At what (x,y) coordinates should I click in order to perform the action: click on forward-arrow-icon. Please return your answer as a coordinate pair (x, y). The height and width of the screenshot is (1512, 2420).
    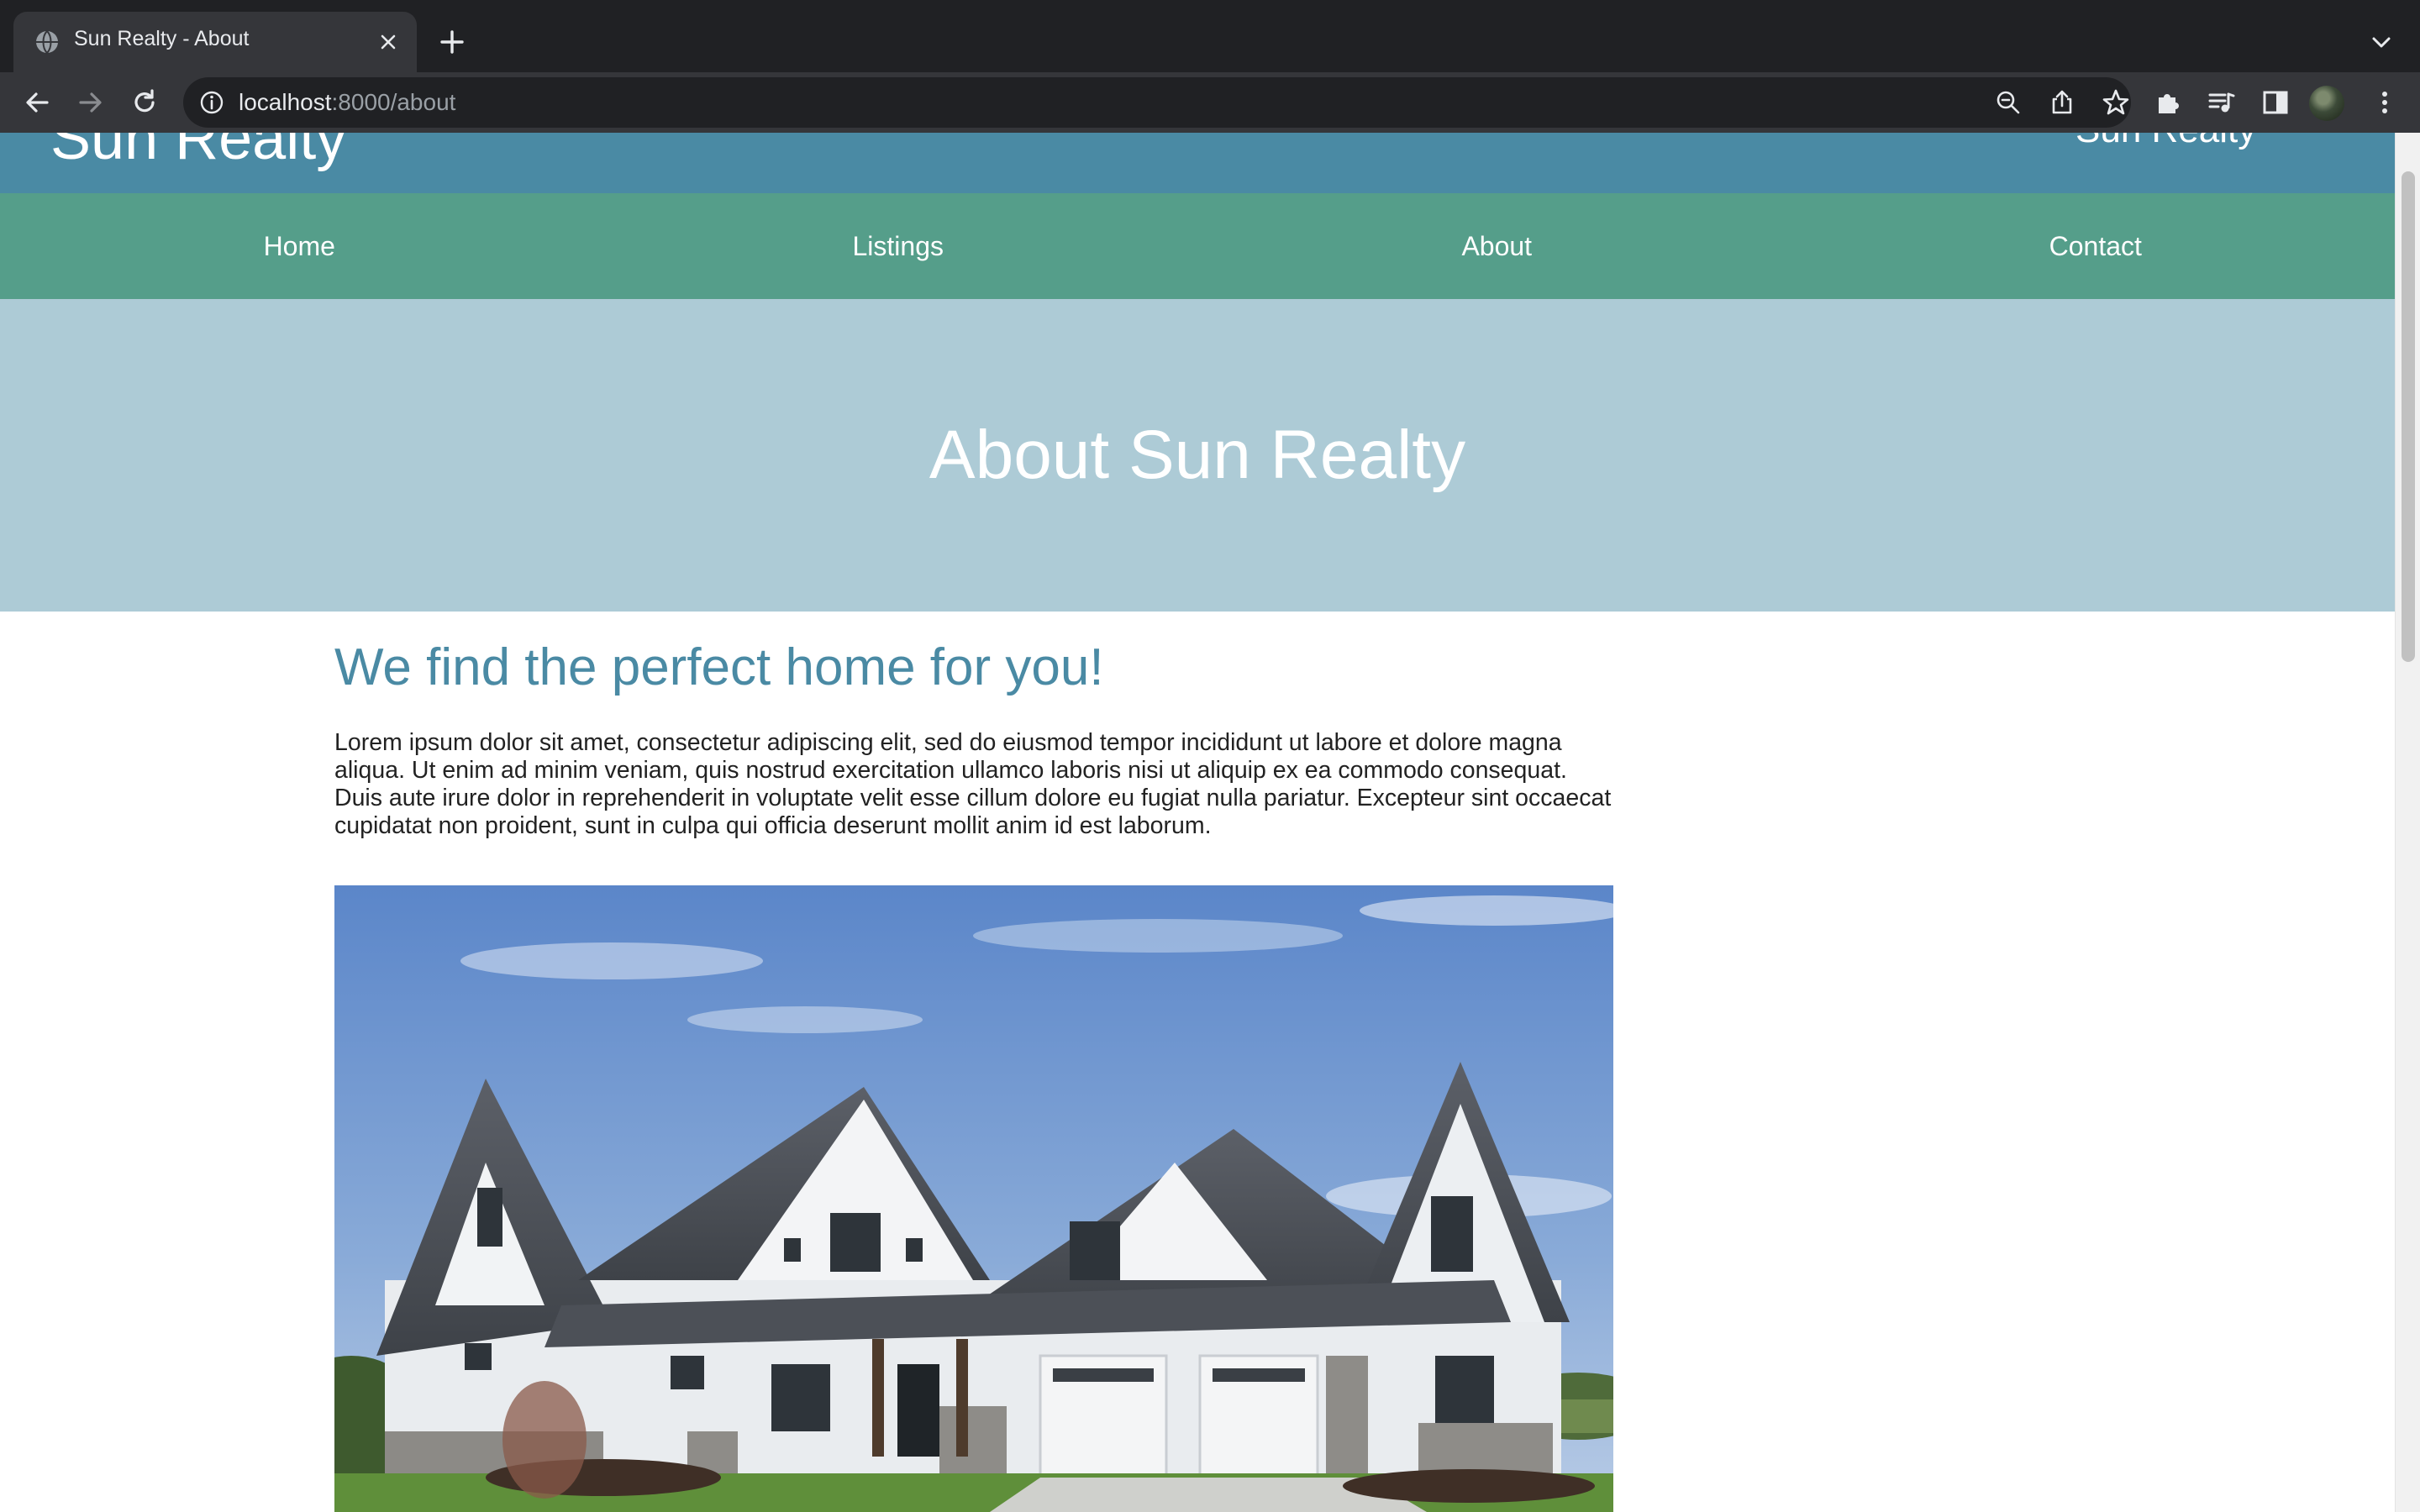
    Looking at the image, I should click on (91, 102).